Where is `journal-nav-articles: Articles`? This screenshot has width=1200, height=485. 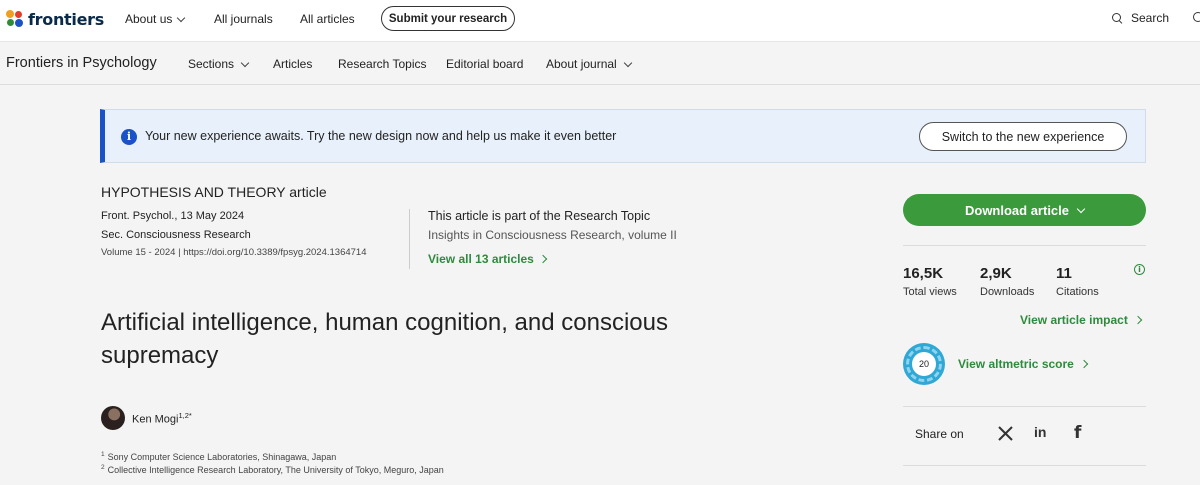 journal-nav-articles: Articles is located at coordinates (292, 64).